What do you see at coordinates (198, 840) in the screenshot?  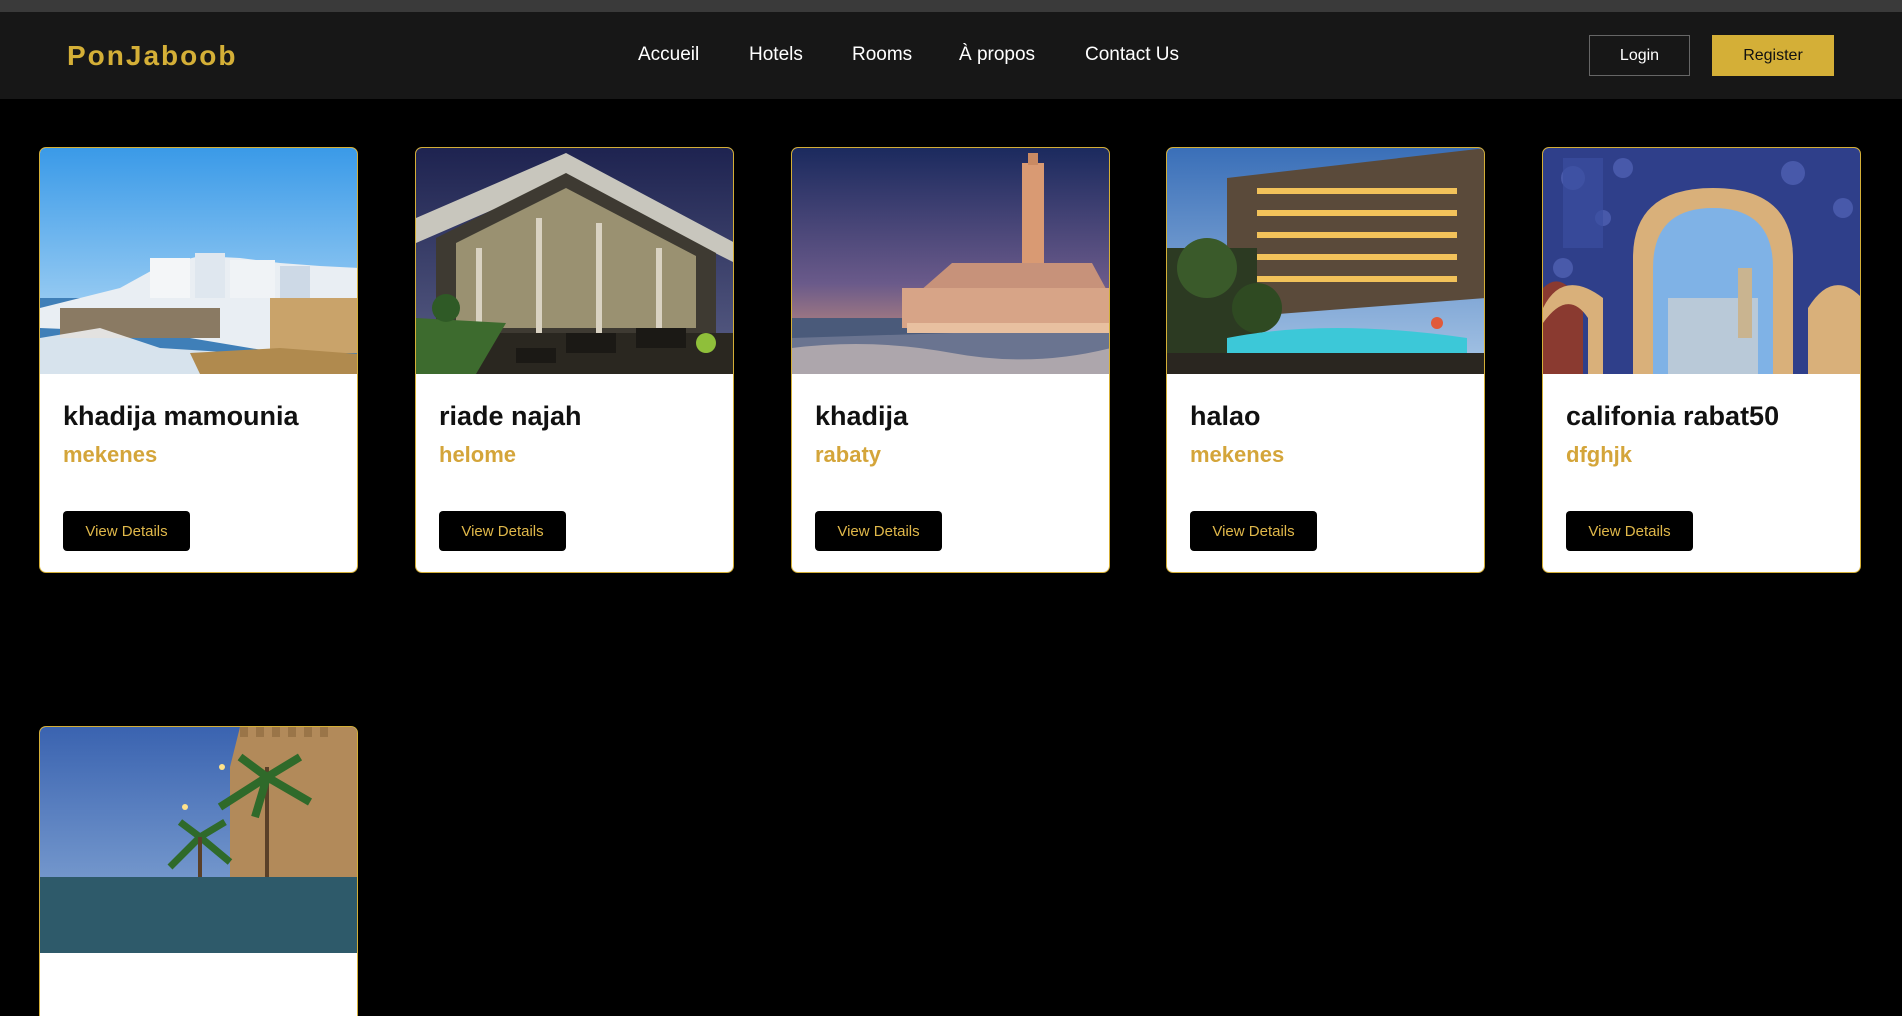 I see `palm-kasbah-photo` at bounding box center [198, 840].